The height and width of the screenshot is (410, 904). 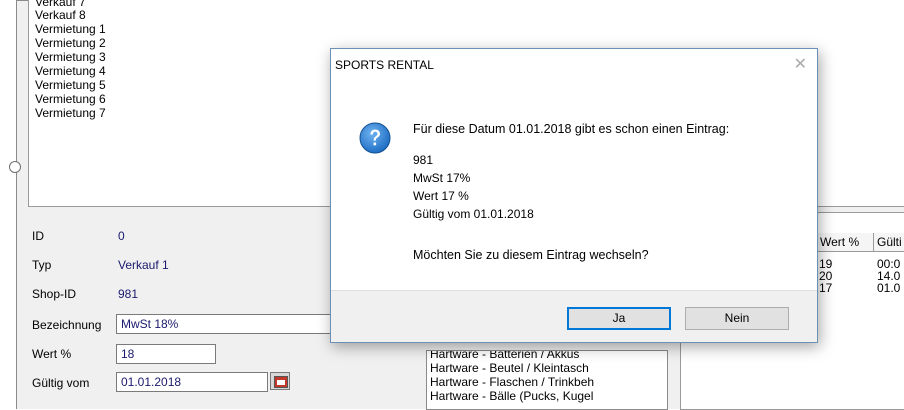 What do you see at coordinates (423, 160) in the screenshot?
I see `dialog-detail-line: 981` at bounding box center [423, 160].